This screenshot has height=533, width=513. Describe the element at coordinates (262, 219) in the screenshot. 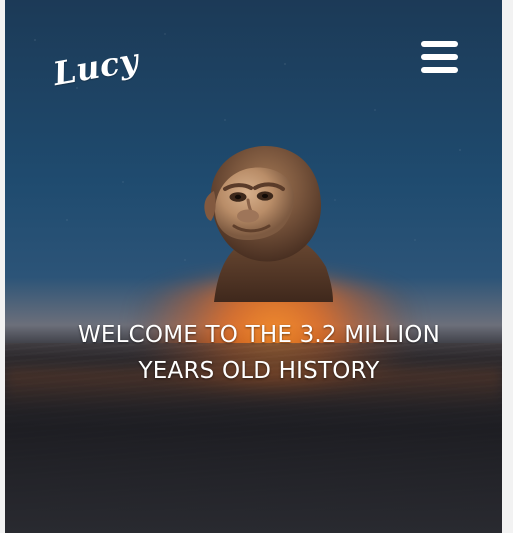

I see `ancestor-portrait` at that location.